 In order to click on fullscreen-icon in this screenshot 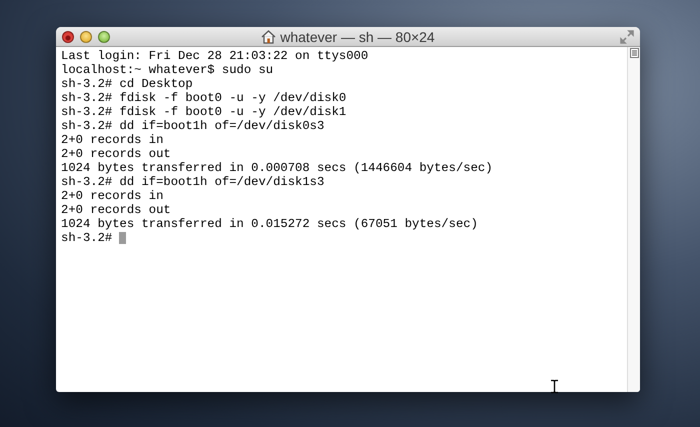, I will do `click(627, 37)`.